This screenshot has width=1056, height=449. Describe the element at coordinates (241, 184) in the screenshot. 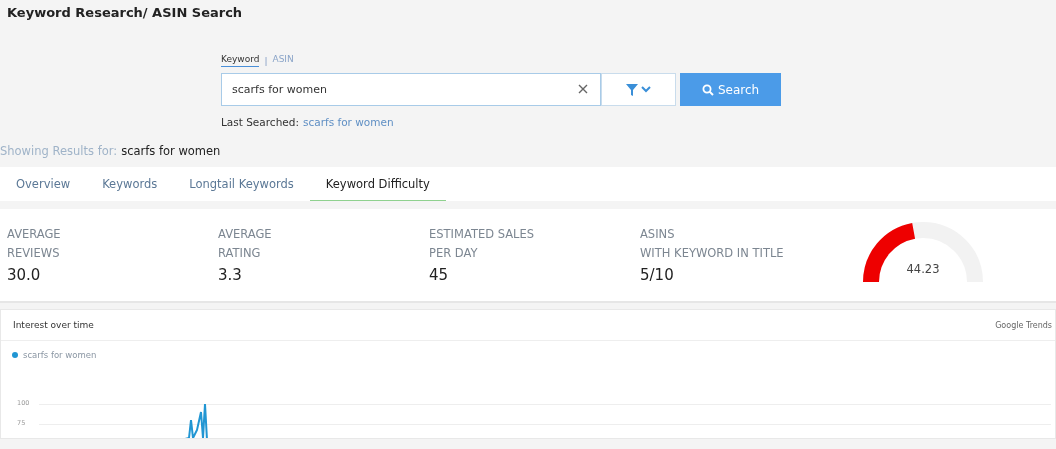

I see `tab: Longtail Keywords` at that location.